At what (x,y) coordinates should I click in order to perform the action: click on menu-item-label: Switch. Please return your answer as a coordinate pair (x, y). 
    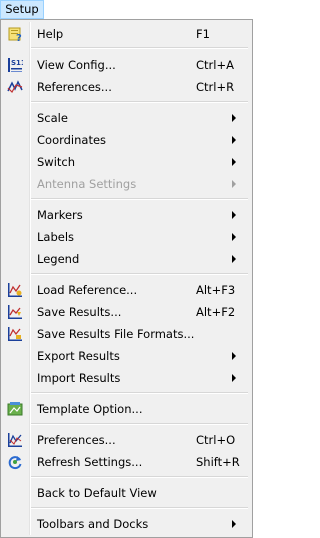
    Looking at the image, I should click on (56, 162).